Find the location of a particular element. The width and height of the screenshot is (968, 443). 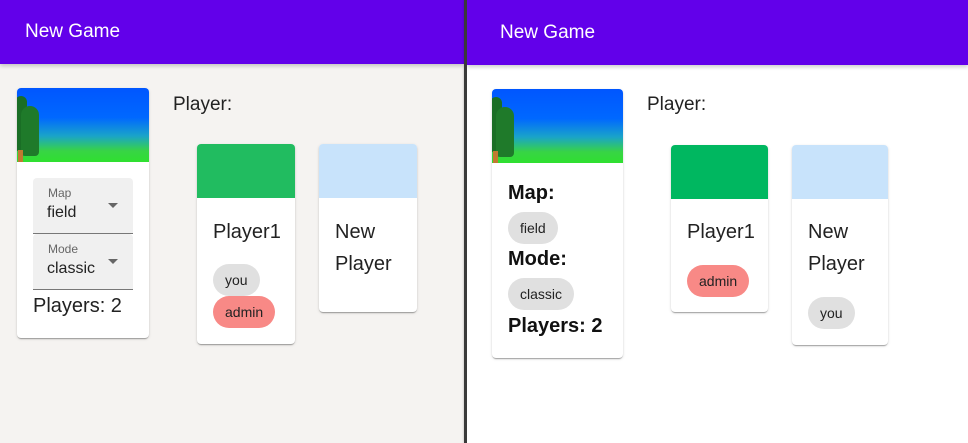

mode-select-label: Mode is located at coordinates (63, 249).